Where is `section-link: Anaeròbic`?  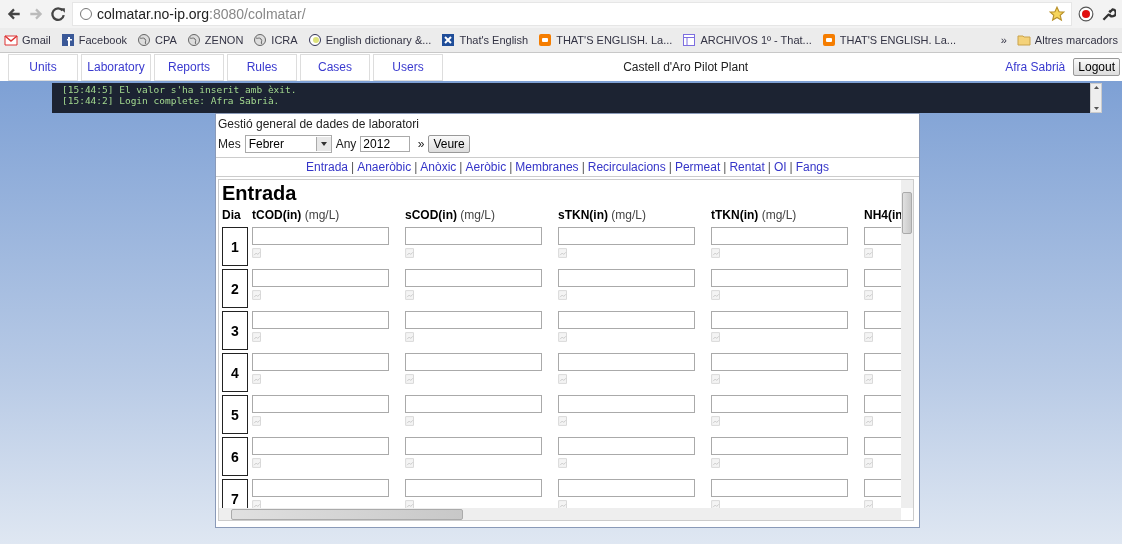 section-link: Anaeròbic is located at coordinates (384, 167).